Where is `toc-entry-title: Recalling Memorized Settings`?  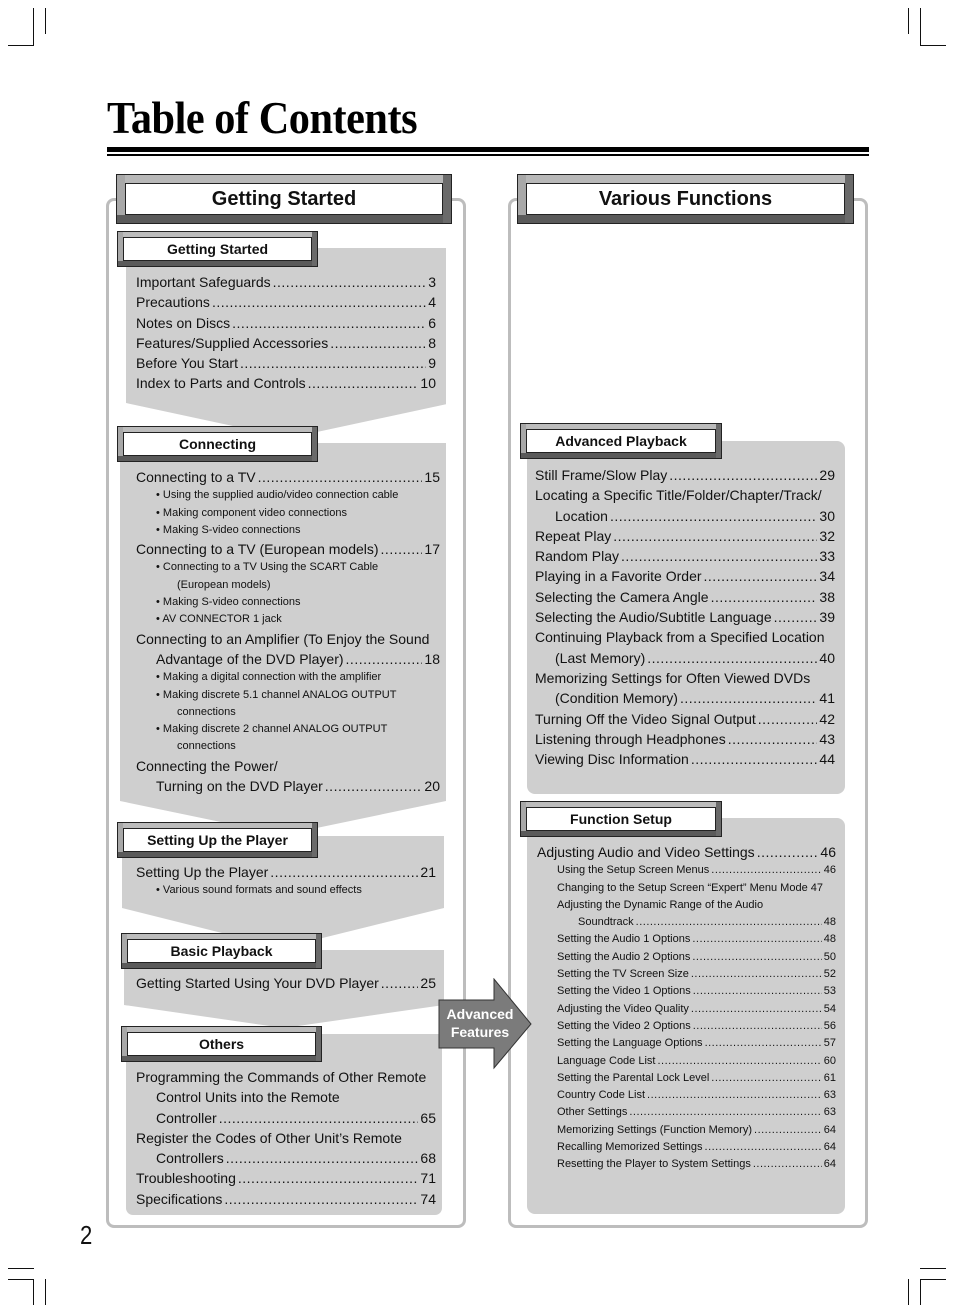
toc-entry-title: Recalling Memorized Settings is located at coordinates (630, 1147).